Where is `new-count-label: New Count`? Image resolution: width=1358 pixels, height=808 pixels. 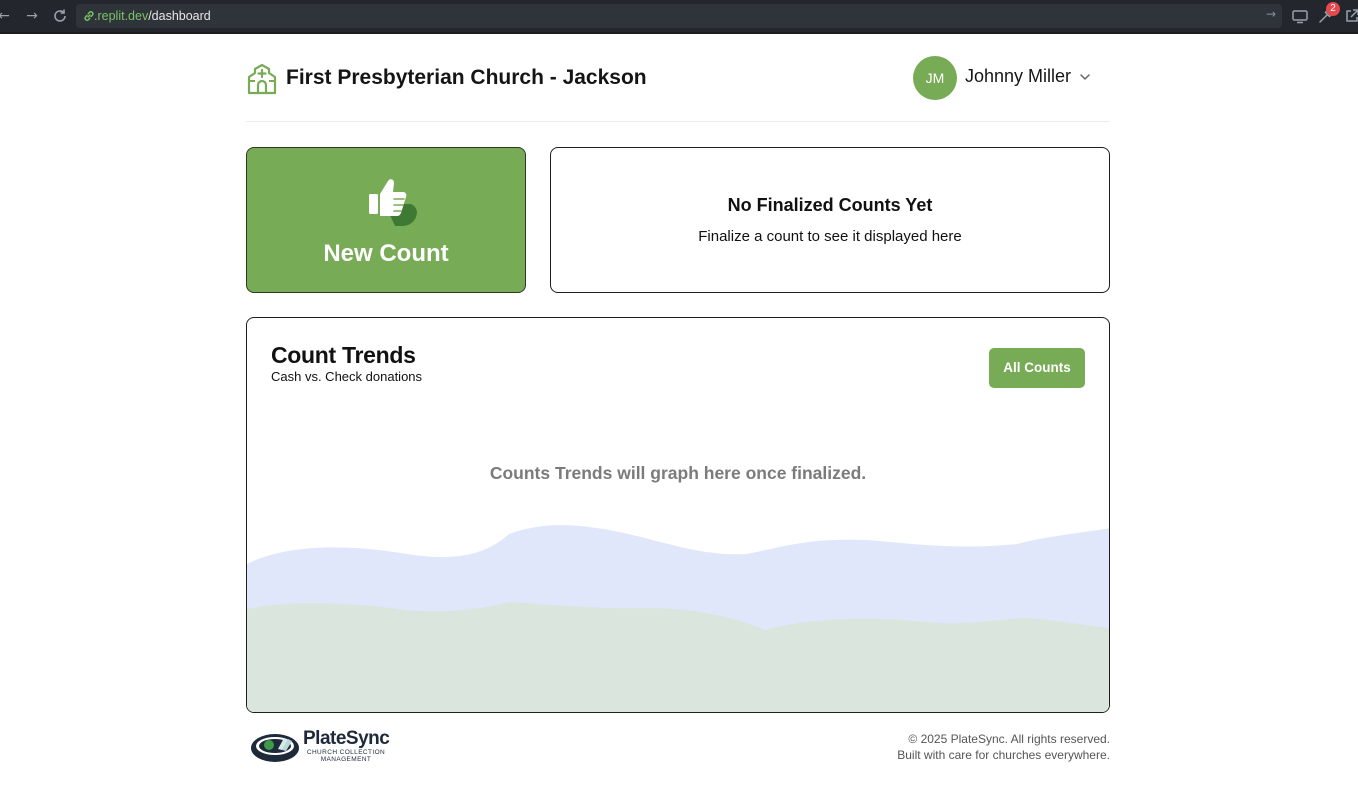
new-count-label: New Count is located at coordinates (386, 253).